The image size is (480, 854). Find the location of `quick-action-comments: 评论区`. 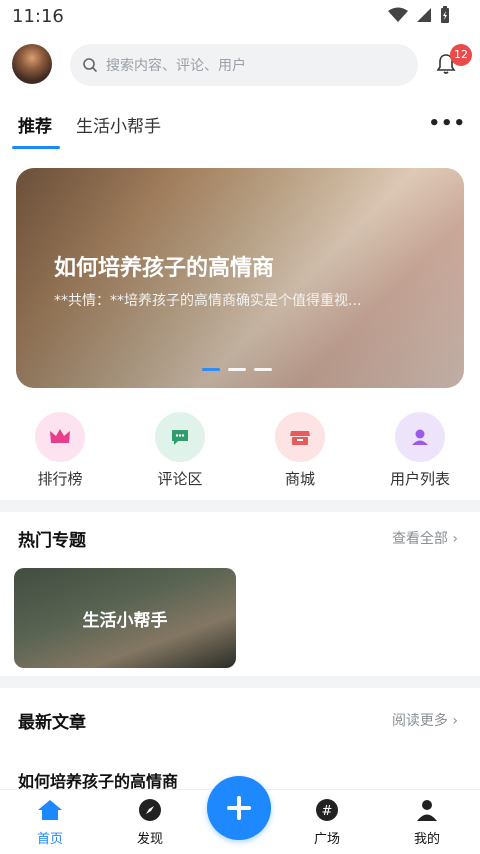

quick-action-comments: 评论区 is located at coordinates (180, 456).